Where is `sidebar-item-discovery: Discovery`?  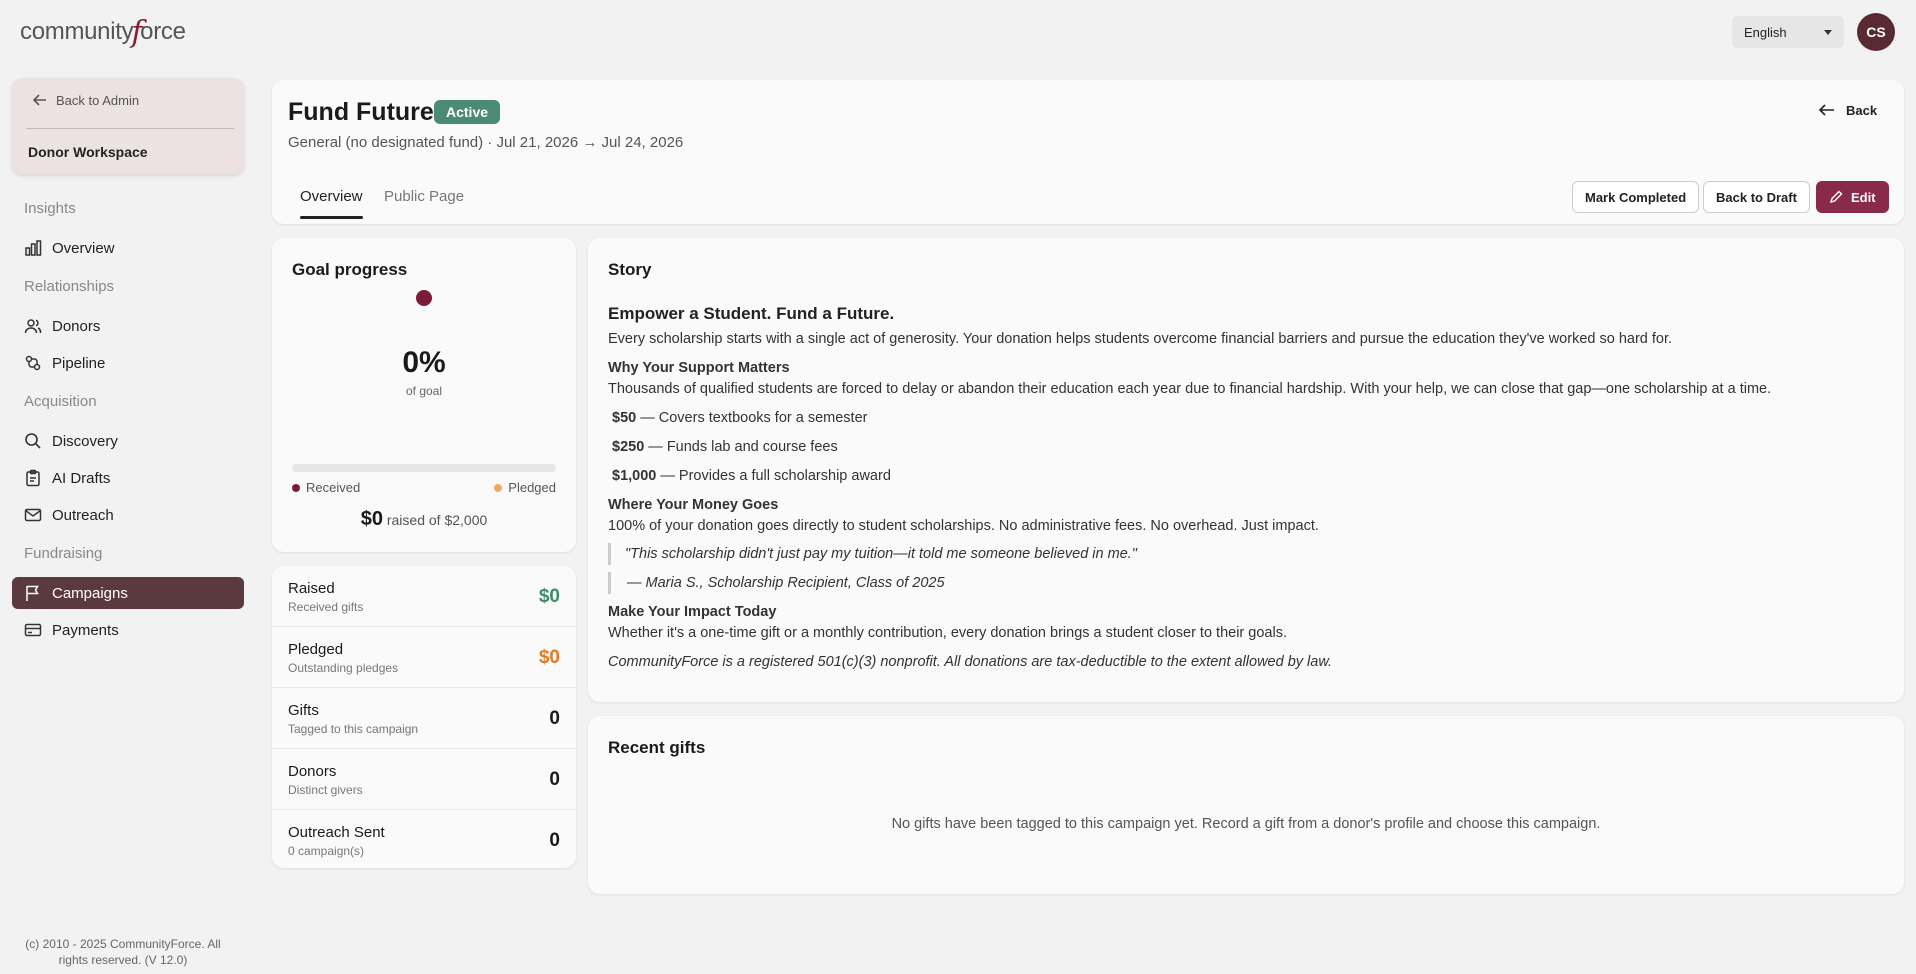 sidebar-item-discovery: Discovery is located at coordinates (128, 441).